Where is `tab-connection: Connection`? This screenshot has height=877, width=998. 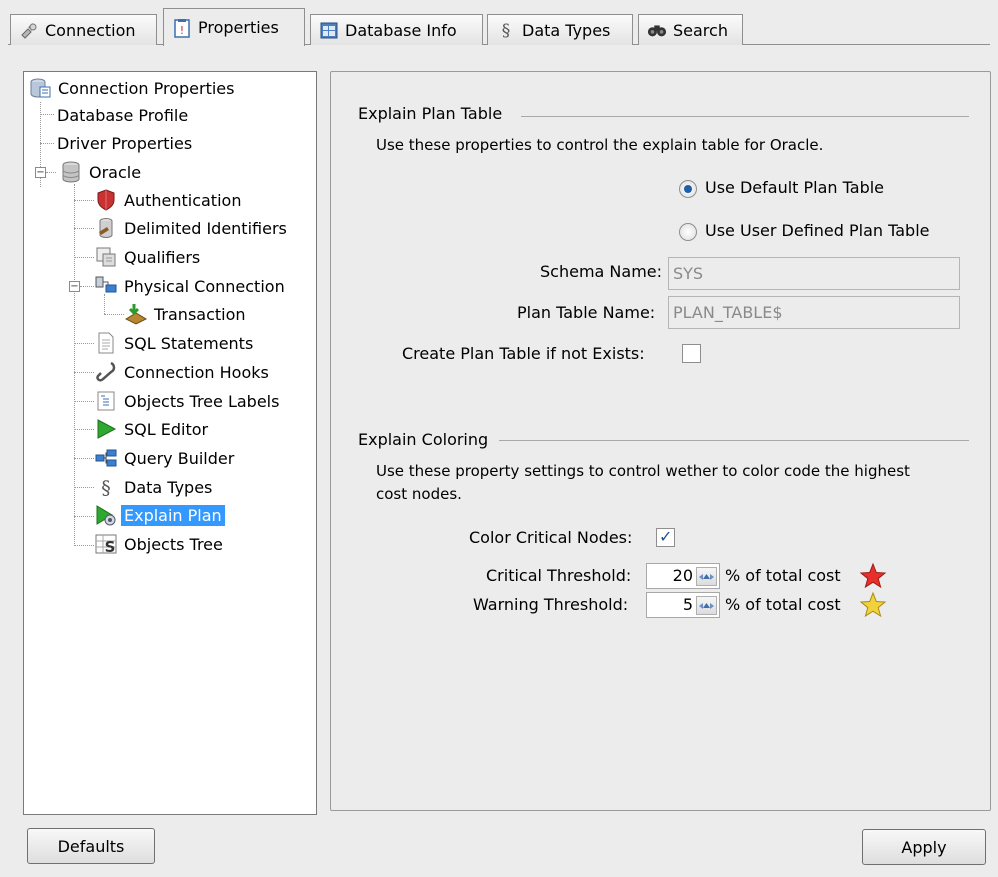
tab-connection: Connection is located at coordinates (83, 29).